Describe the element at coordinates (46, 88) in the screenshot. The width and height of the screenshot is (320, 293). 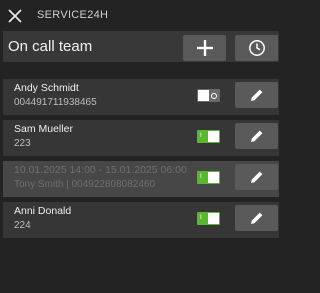
I see `member-name: Andy Schmidt` at that location.